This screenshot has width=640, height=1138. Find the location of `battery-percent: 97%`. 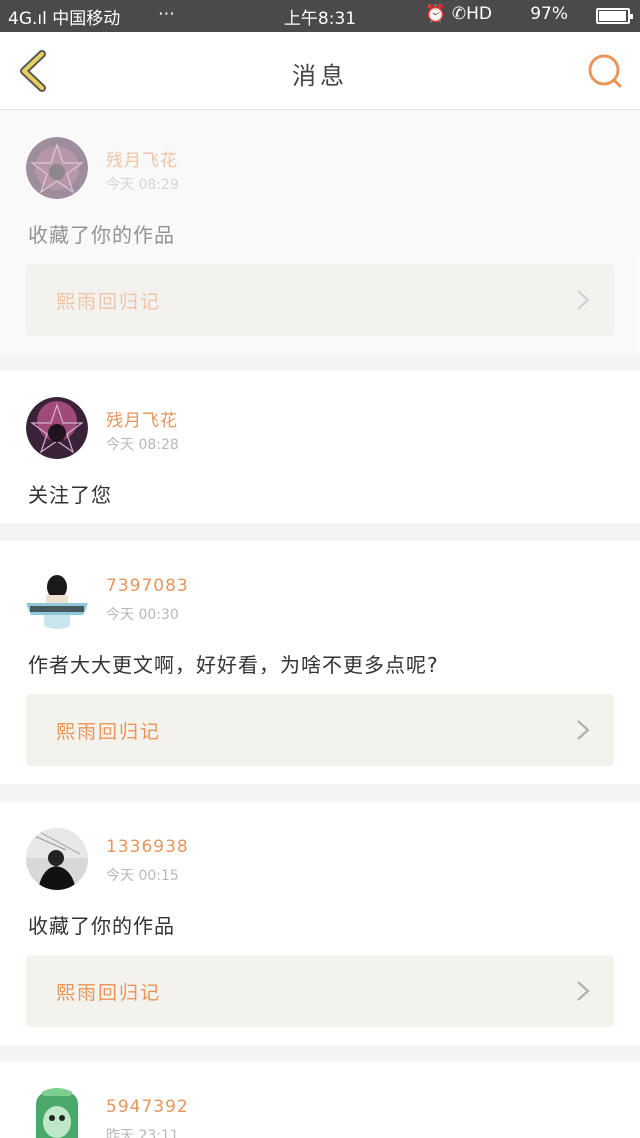

battery-percent: 97% is located at coordinates (549, 14).